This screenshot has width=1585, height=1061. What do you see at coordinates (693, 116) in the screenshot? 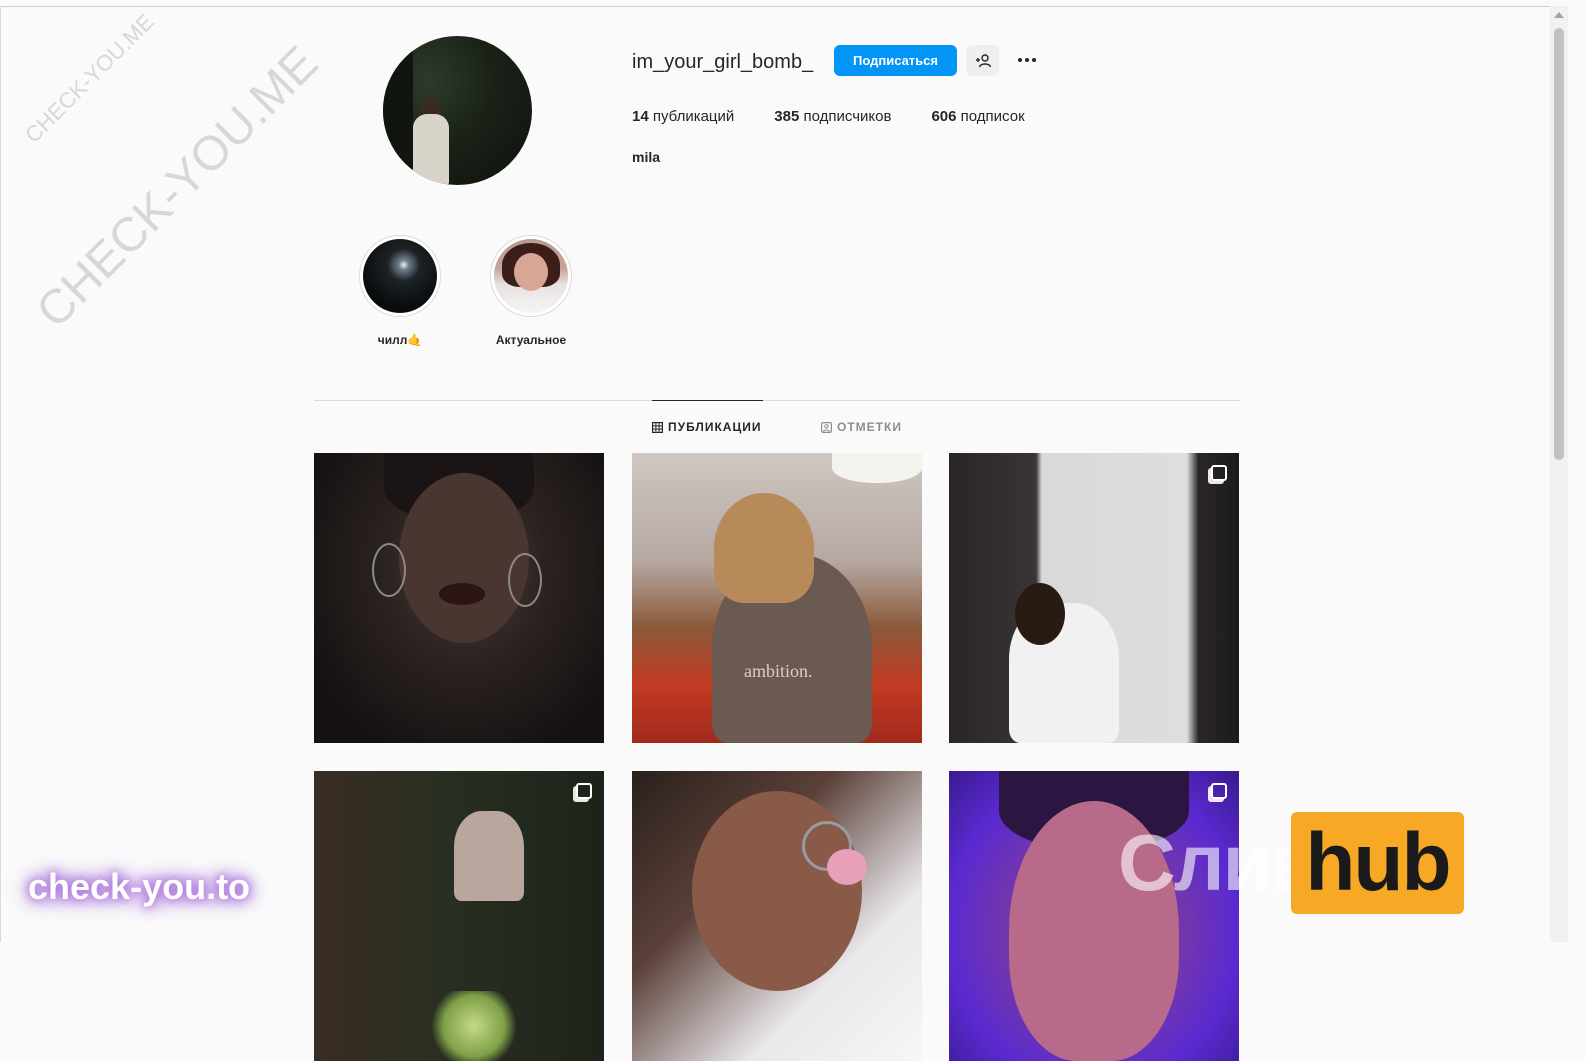
I see `posts-label: публикаций` at bounding box center [693, 116].